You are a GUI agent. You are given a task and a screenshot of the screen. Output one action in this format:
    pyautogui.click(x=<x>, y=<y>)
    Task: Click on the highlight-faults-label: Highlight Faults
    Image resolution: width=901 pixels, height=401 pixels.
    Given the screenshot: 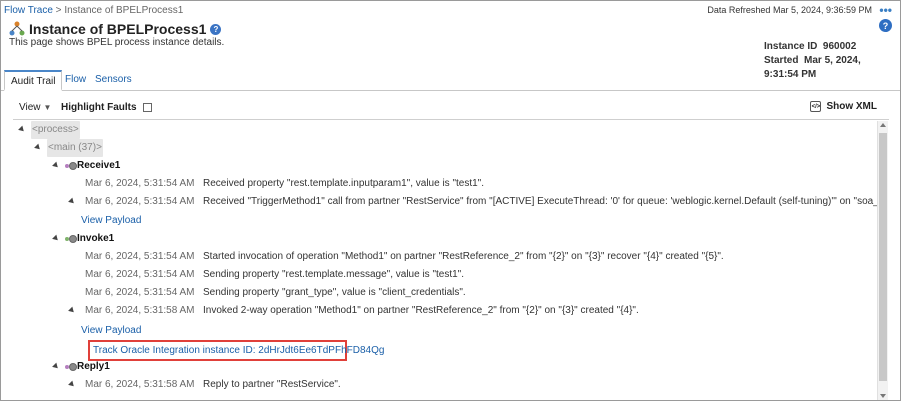 What is the action you would take?
    pyautogui.click(x=99, y=107)
    